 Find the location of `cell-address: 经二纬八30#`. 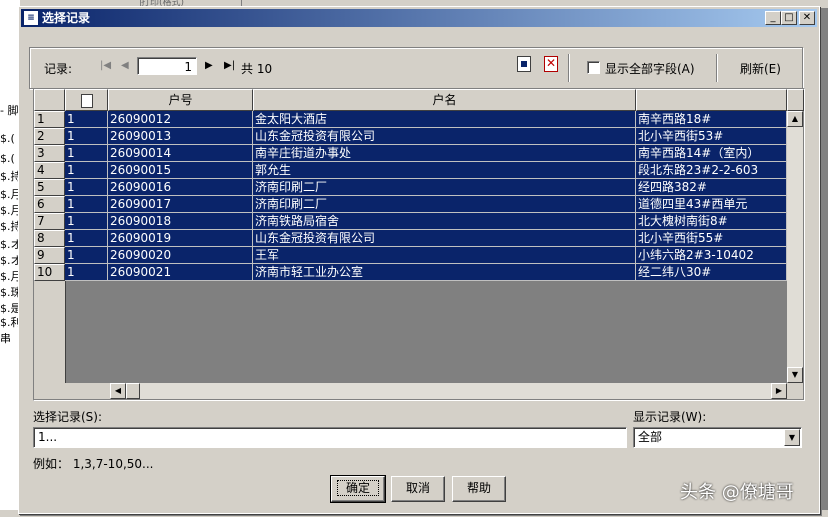

cell-address: 经二纬八30# is located at coordinates (711, 272).